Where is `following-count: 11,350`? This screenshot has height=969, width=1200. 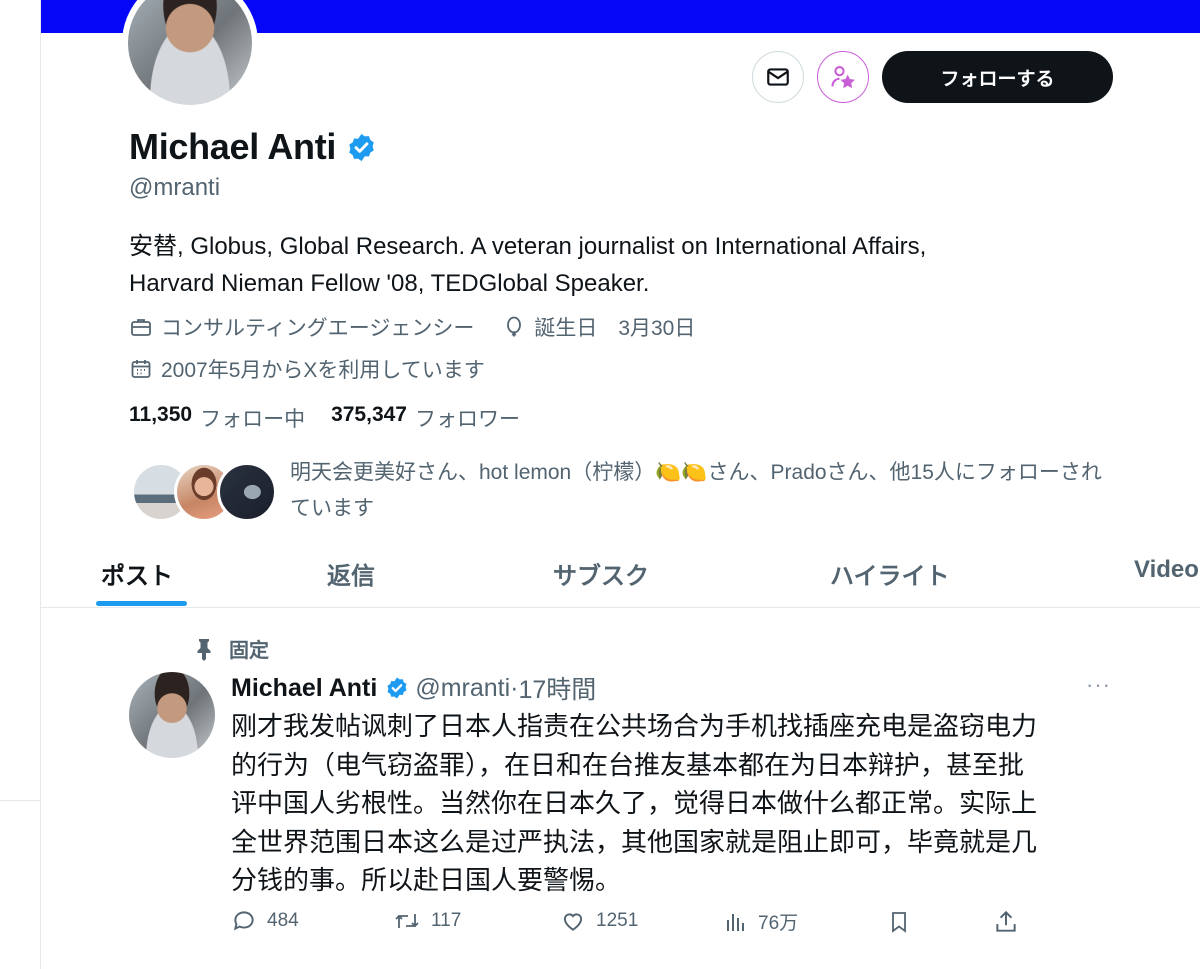
following-count: 11,350 is located at coordinates (160, 418).